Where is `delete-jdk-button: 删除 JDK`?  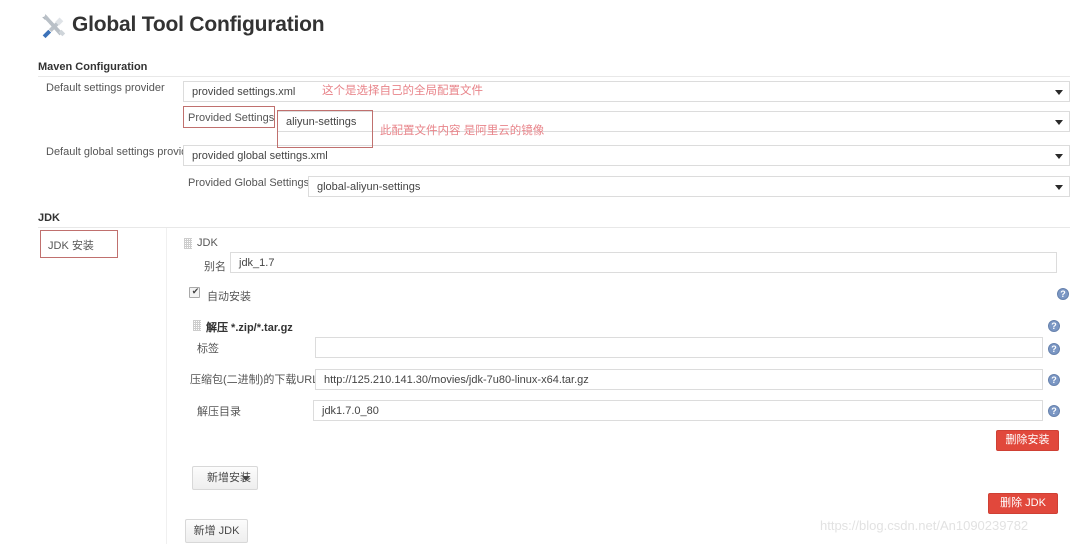 delete-jdk-button: 删除 JDK is located at coordinates (1023, 503).